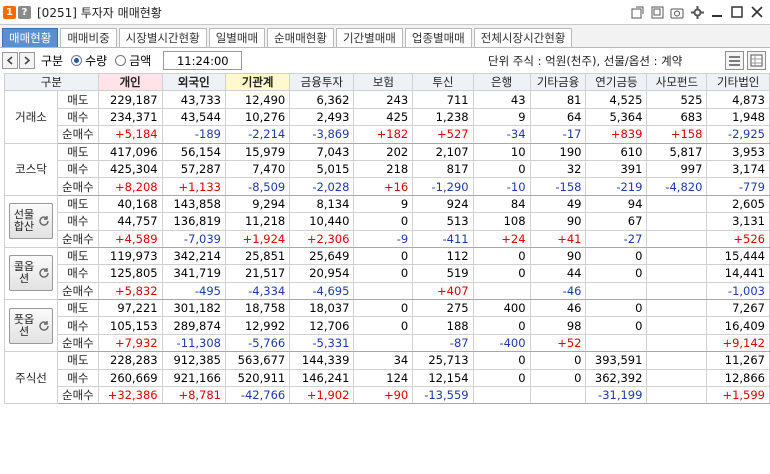 The image size is (770, 474). I want to click on table-cell: -27, so click(616, 238).